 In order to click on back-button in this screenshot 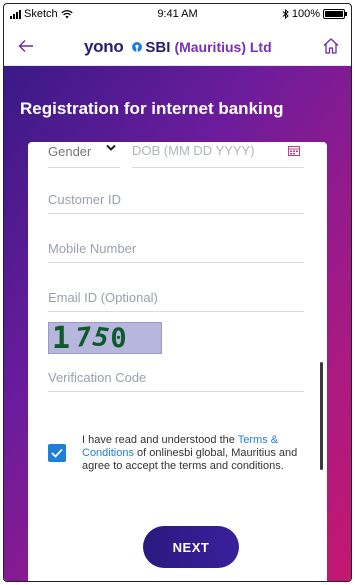, I will do `click(26, 46)`.